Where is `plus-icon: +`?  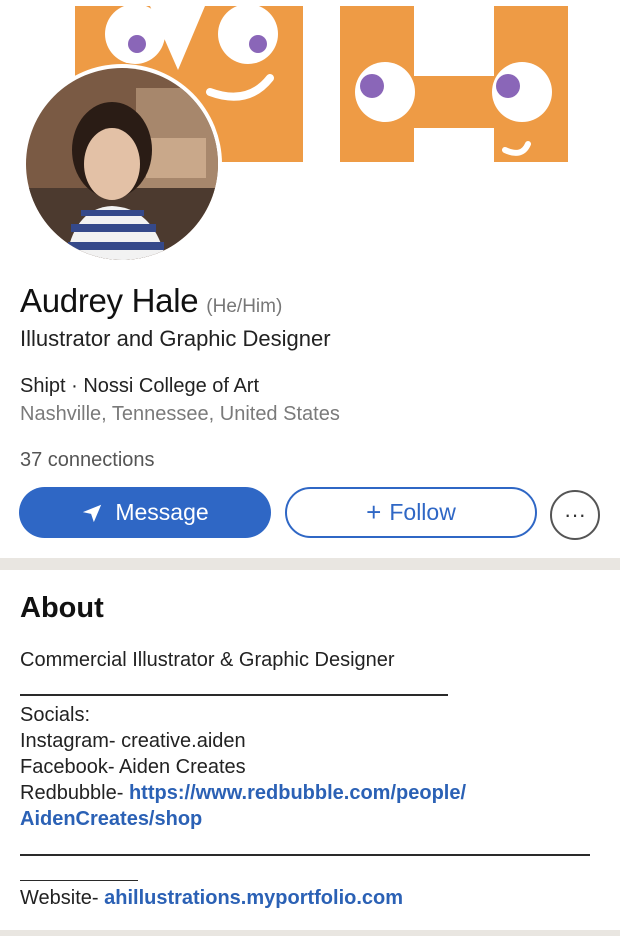 plus-icon: + is located at coordinates (374, 512).